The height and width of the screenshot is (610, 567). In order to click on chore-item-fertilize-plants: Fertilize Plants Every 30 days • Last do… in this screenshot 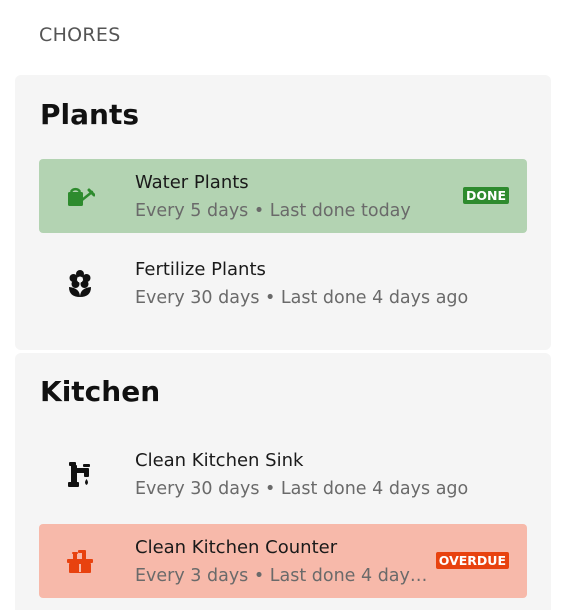, I will do `click(283, 283)`.